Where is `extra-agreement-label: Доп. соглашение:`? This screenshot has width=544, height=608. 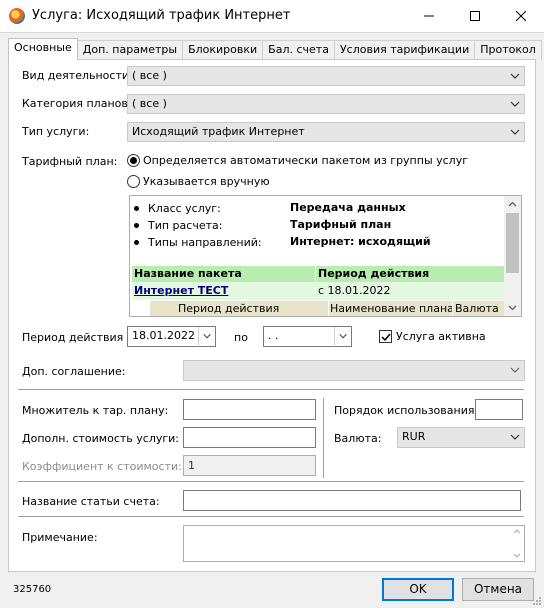
extra-agreement-label: Доп. соглашение: is located at coordinates (74, 371).